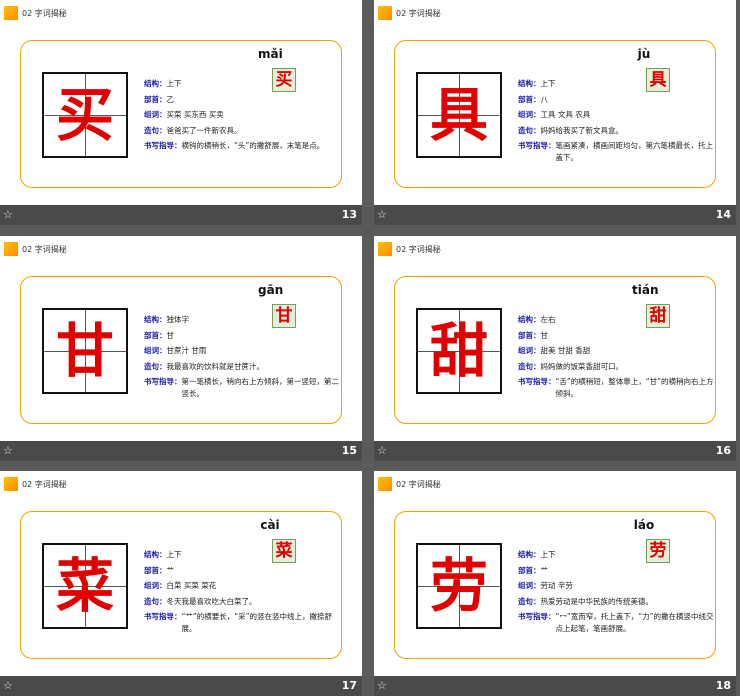  I want to click on sentence-value: 妈妈做的饭菜香甜可口。, so click(582, 366).